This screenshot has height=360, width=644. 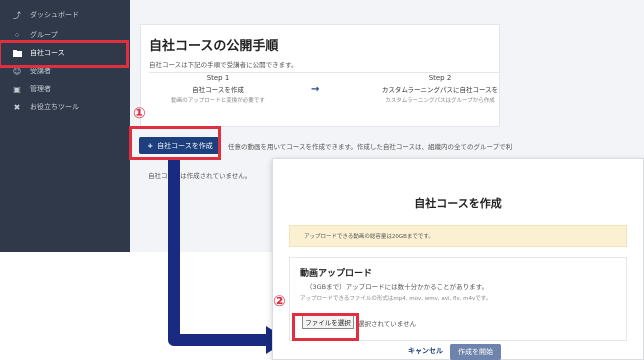 I want to click on sidebar-item-dashboard: ⤴ ダッシュボード, so click(x=65, y=15).